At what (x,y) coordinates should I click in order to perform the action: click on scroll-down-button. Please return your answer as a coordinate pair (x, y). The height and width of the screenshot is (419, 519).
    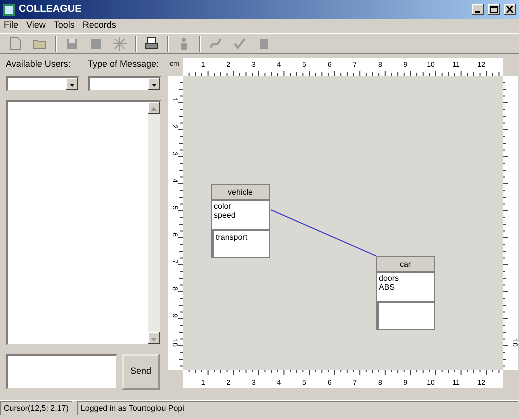
    Looking at the image, I should click on (154, 338).